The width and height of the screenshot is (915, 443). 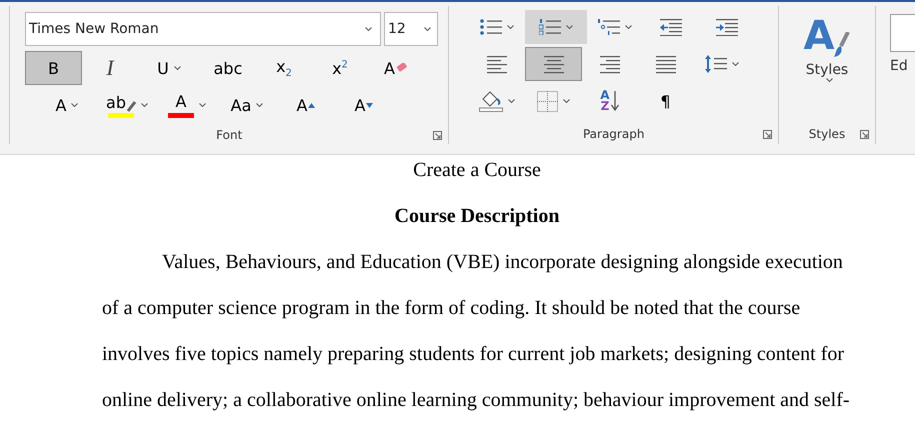 What do you see at coordinates (665, 101) in the screenshot?
I see `show-marks-button: ¶` at bounding box center [665, 101].